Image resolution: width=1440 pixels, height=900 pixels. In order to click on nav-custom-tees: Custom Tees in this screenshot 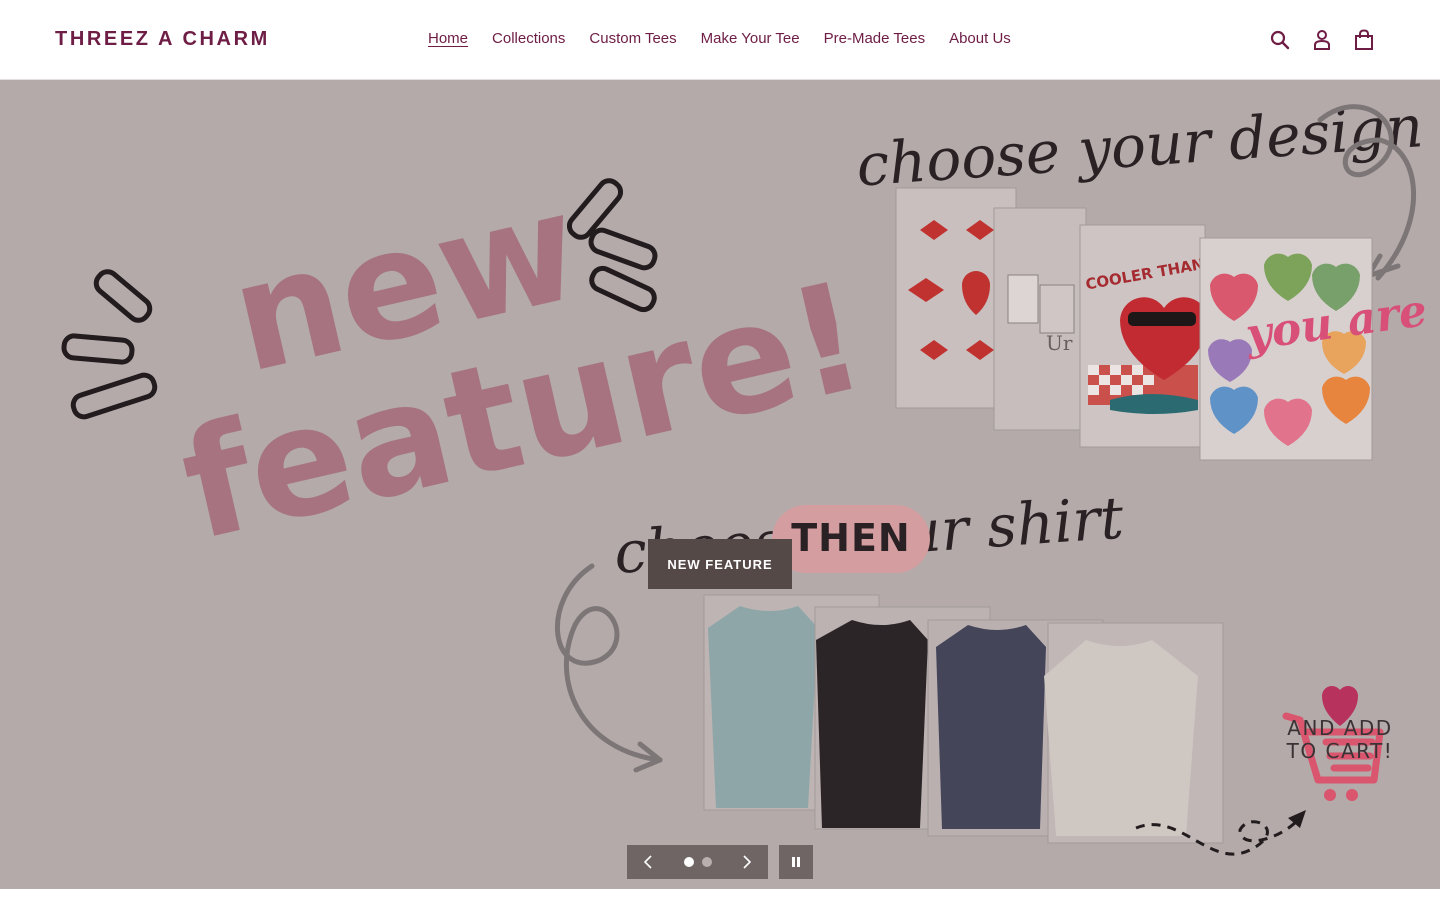, I will do `click(632, 39)`.